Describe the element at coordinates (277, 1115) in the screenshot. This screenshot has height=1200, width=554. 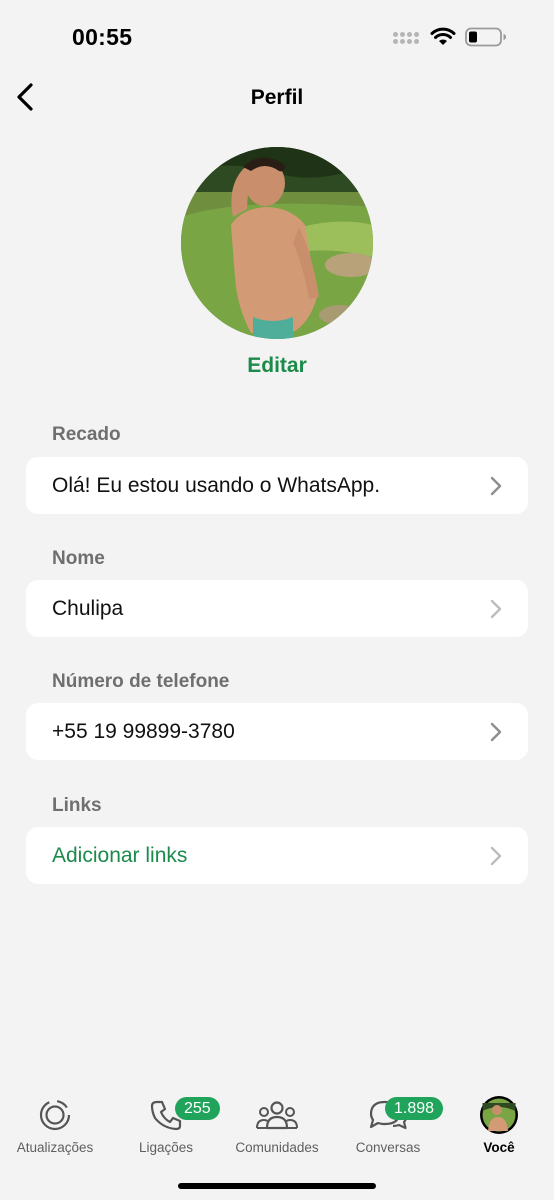
I see `communities-icon` at that location.